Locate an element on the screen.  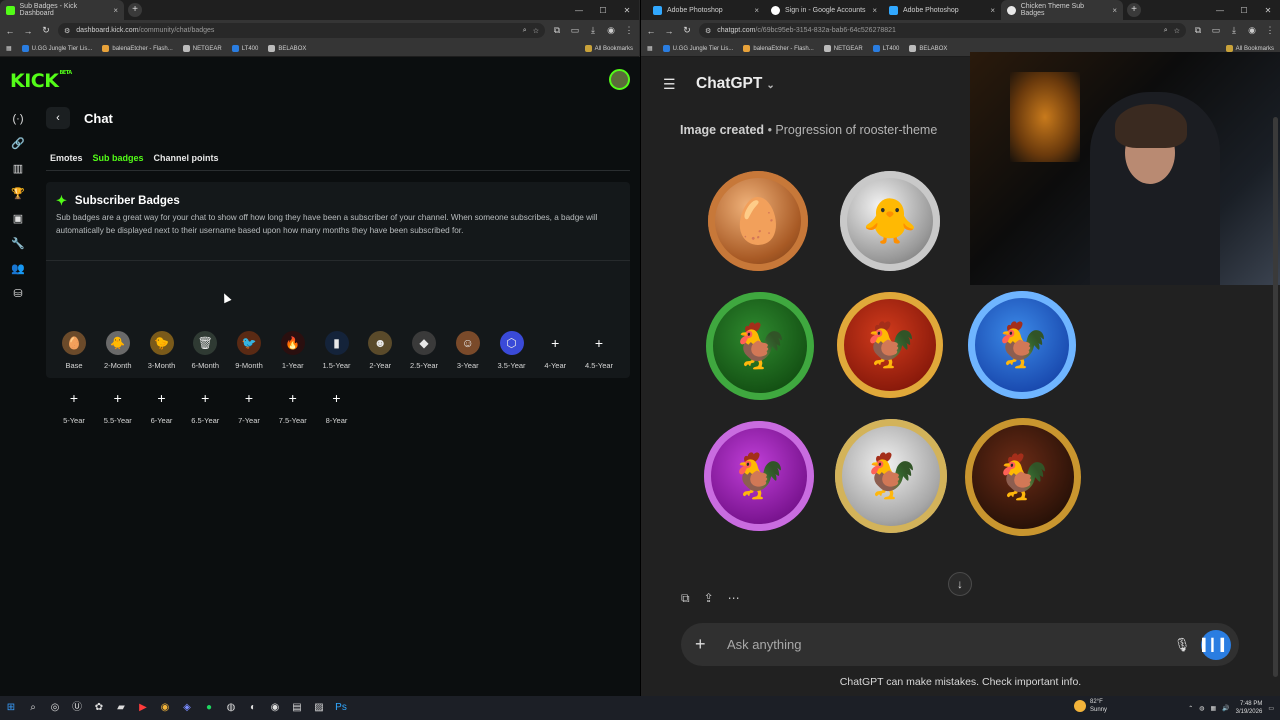
chrome-icon: ◉ is located at coordinates (165, 708).